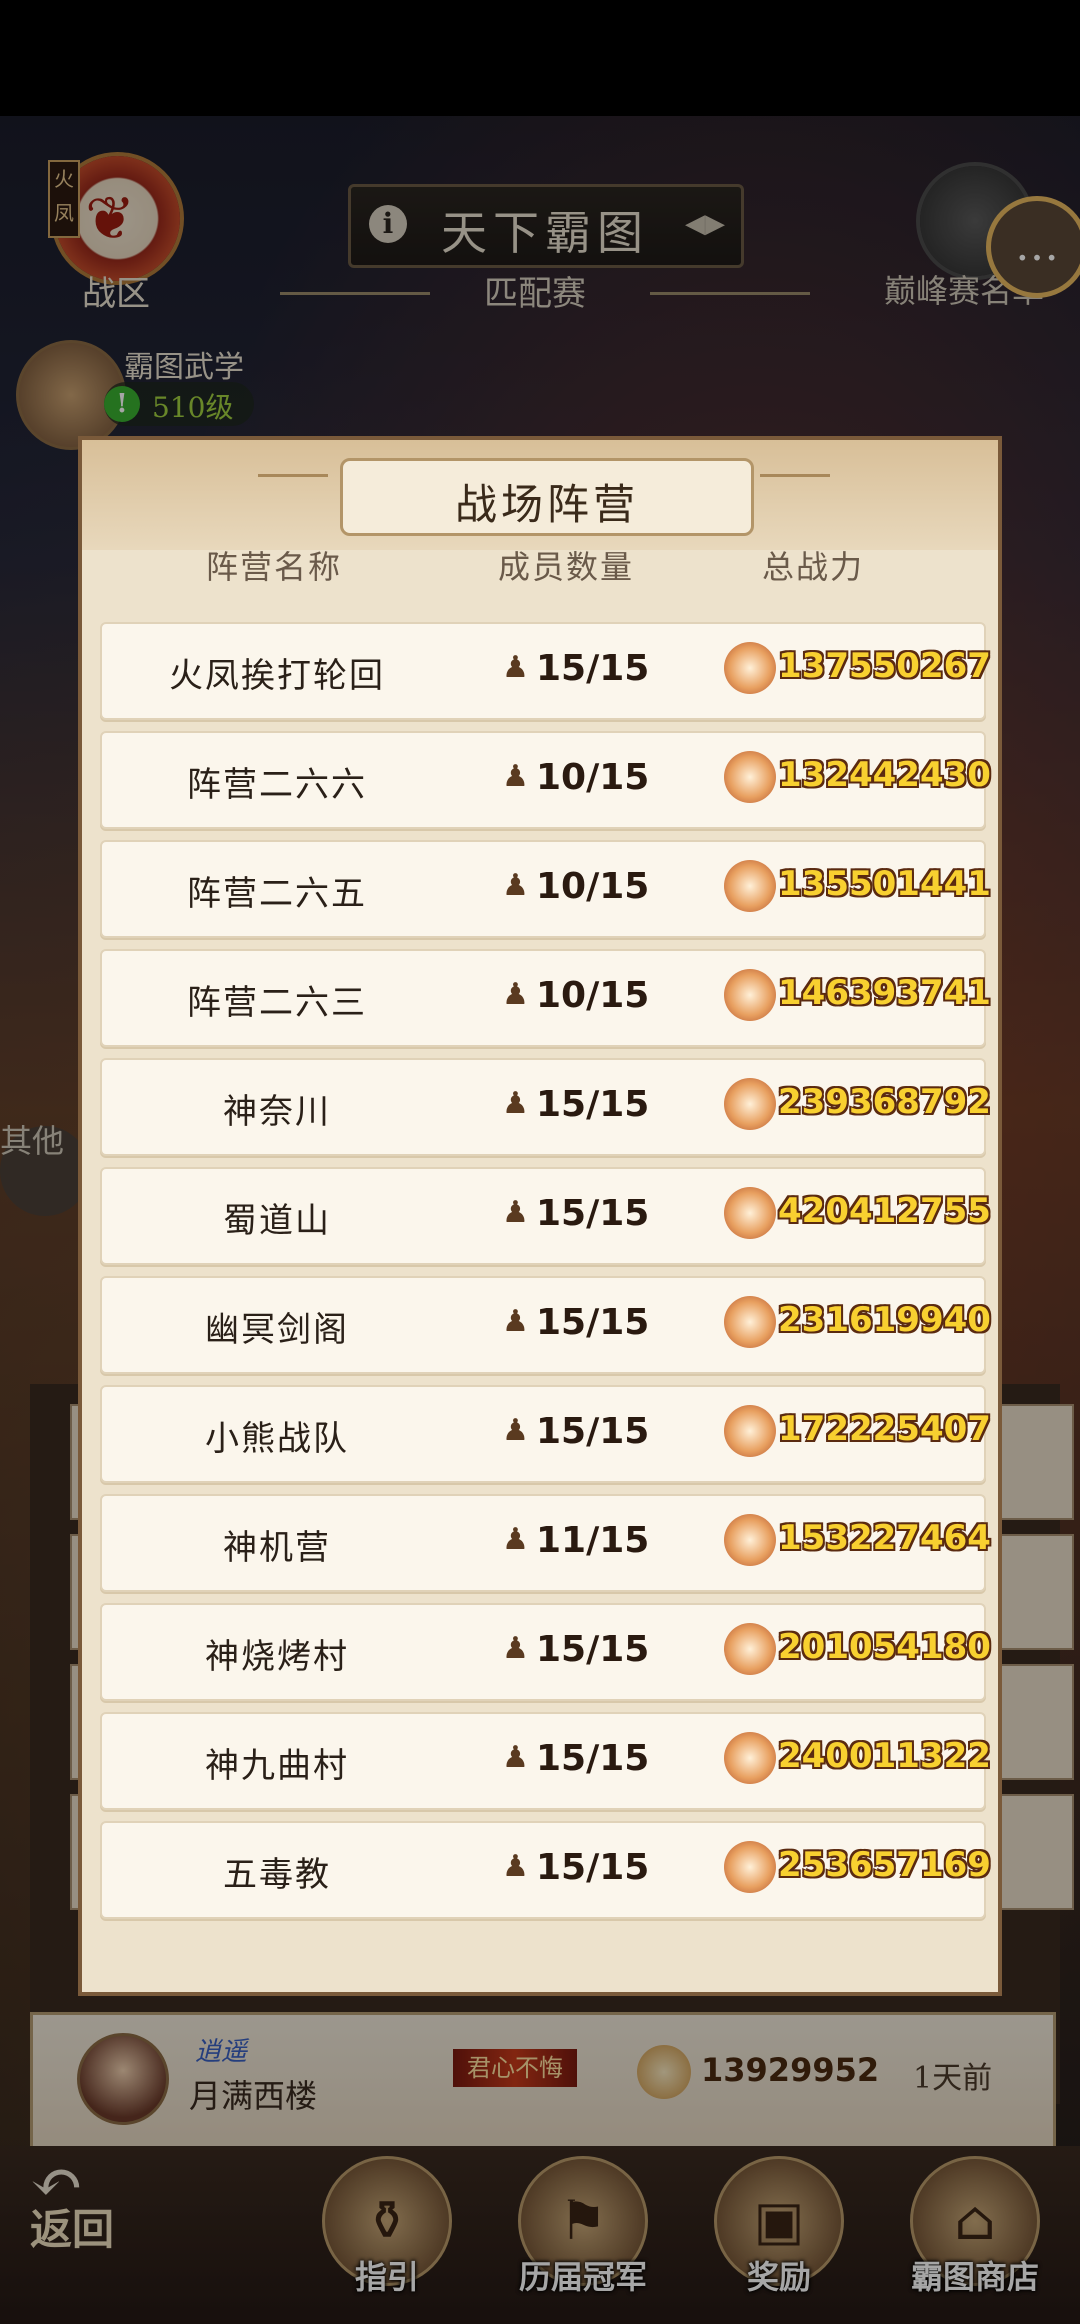  I want to click on dialog-title-plate: 战场阵营, so click(547, 497).